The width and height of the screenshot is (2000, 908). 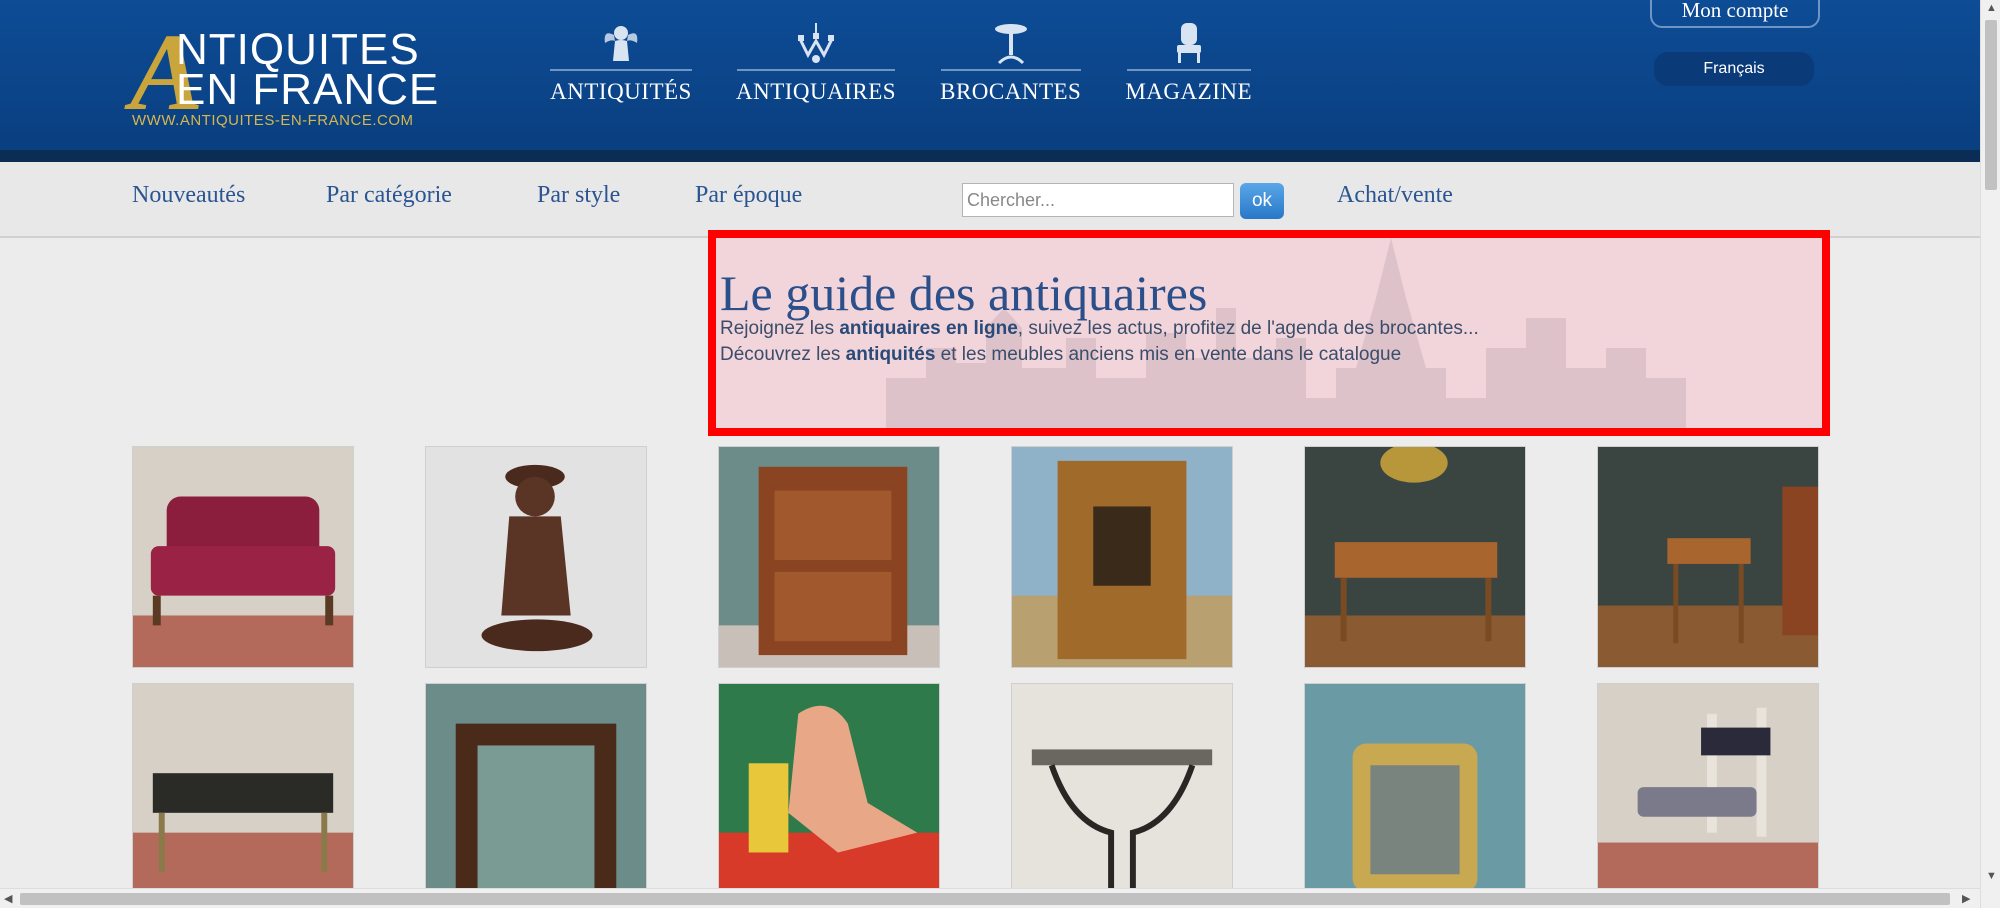 I want to click on red-settee-photo, so click(x=243, y=557).